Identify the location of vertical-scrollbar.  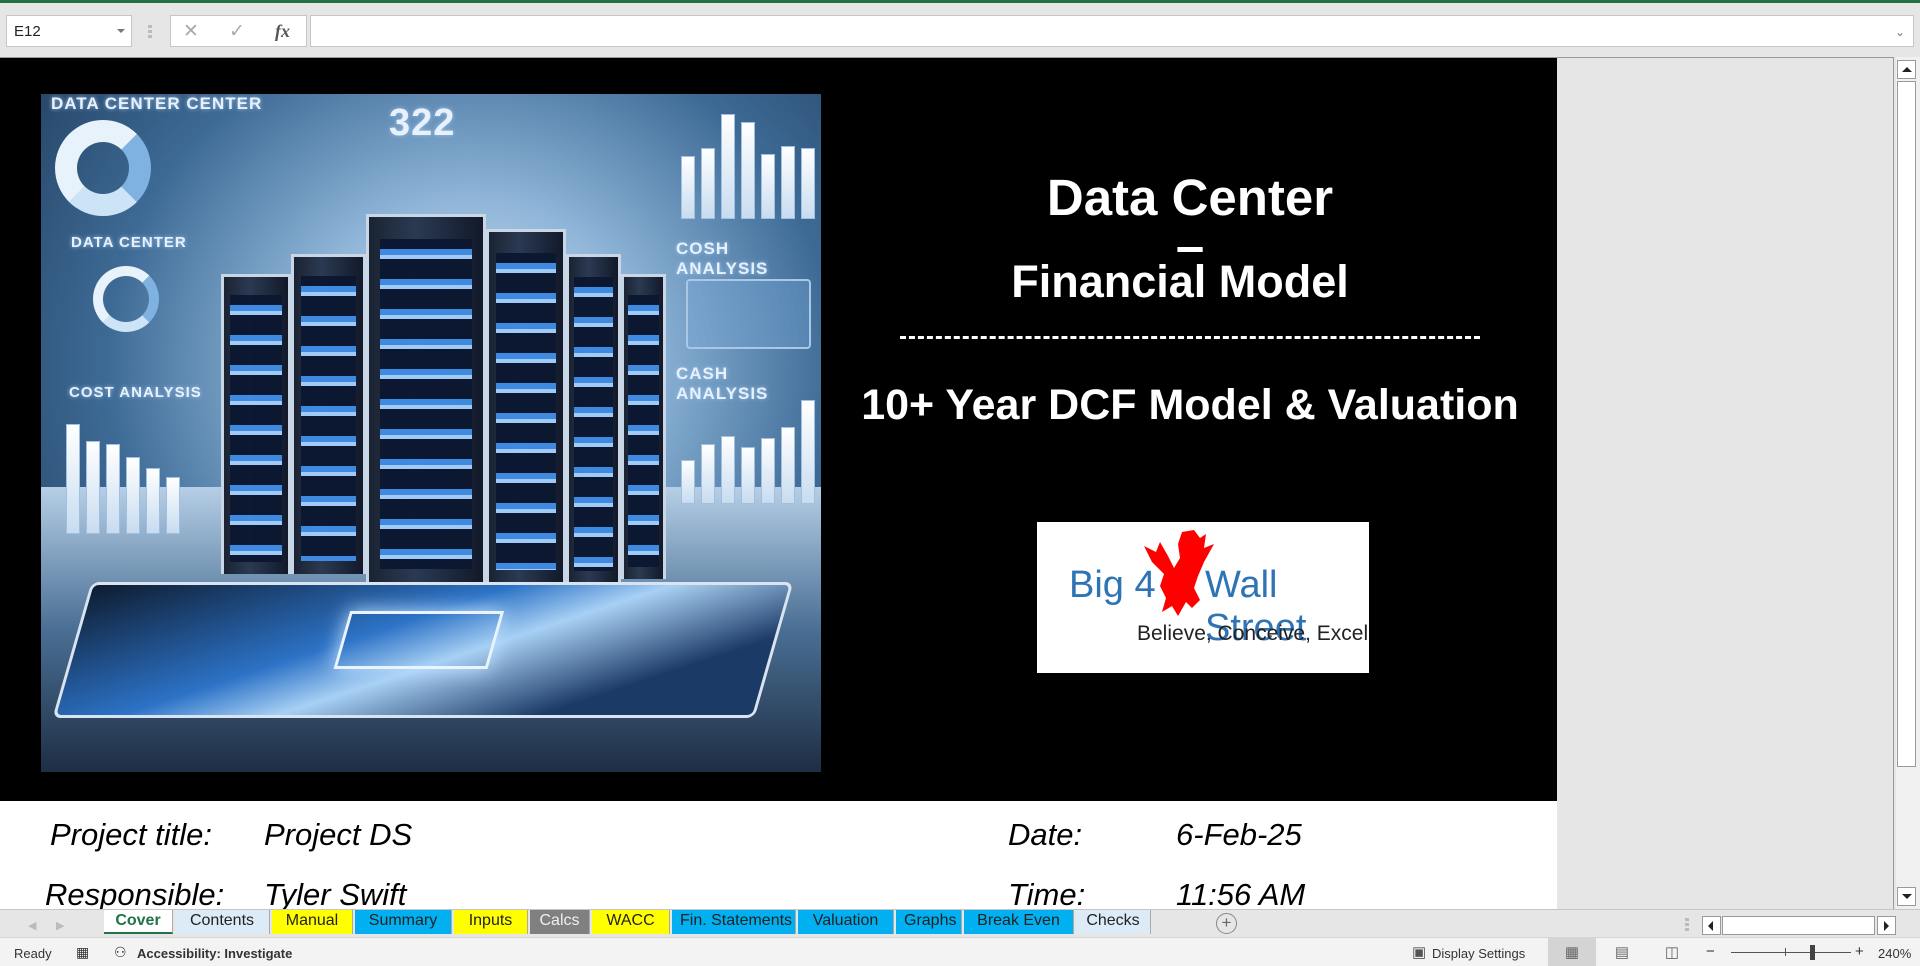
(1908, 483).